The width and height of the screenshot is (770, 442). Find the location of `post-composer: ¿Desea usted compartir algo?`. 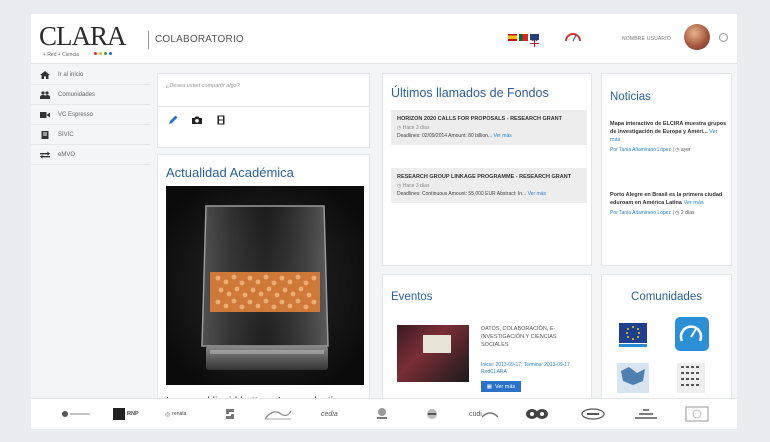

post-composer: ¿Desea usted compartir algo? is located at coordinates (263, 110).